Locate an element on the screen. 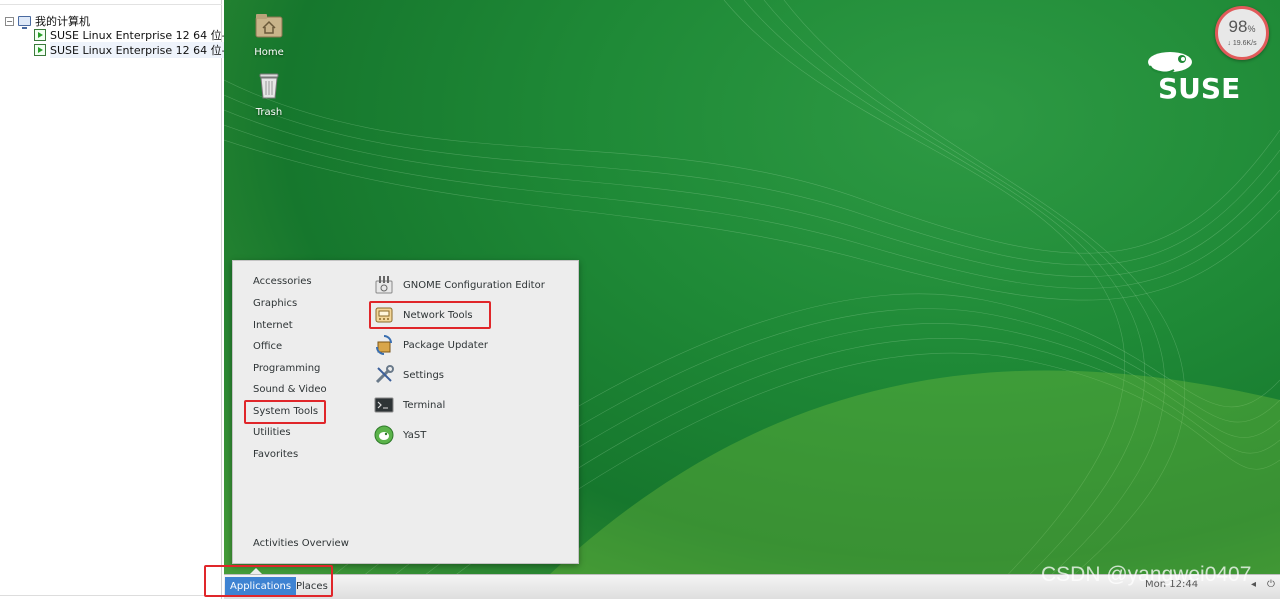 Image resolution: width=1280 pixels, height=599 pixels. menu-category-system-tools: System Tools is located at coordinates (285, 412).